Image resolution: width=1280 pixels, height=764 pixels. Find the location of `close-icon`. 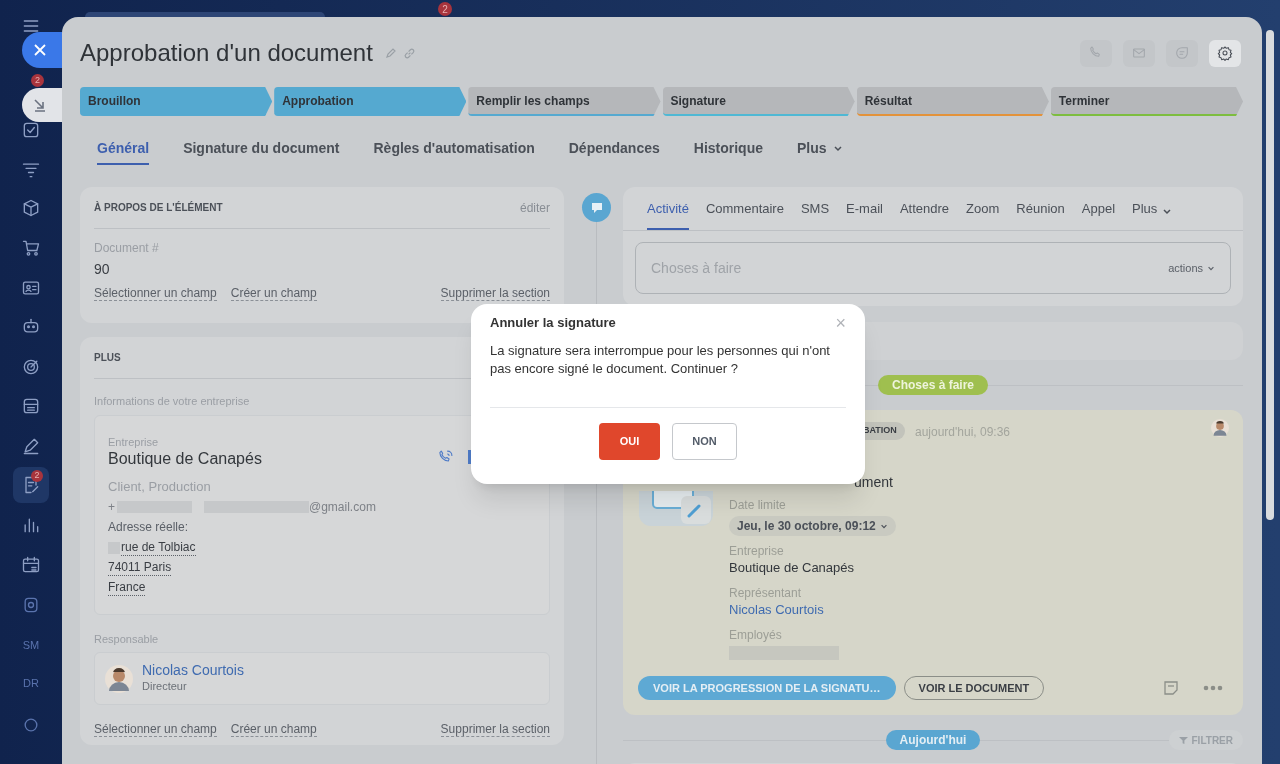

close-icon is located at coordinates (40, 50).